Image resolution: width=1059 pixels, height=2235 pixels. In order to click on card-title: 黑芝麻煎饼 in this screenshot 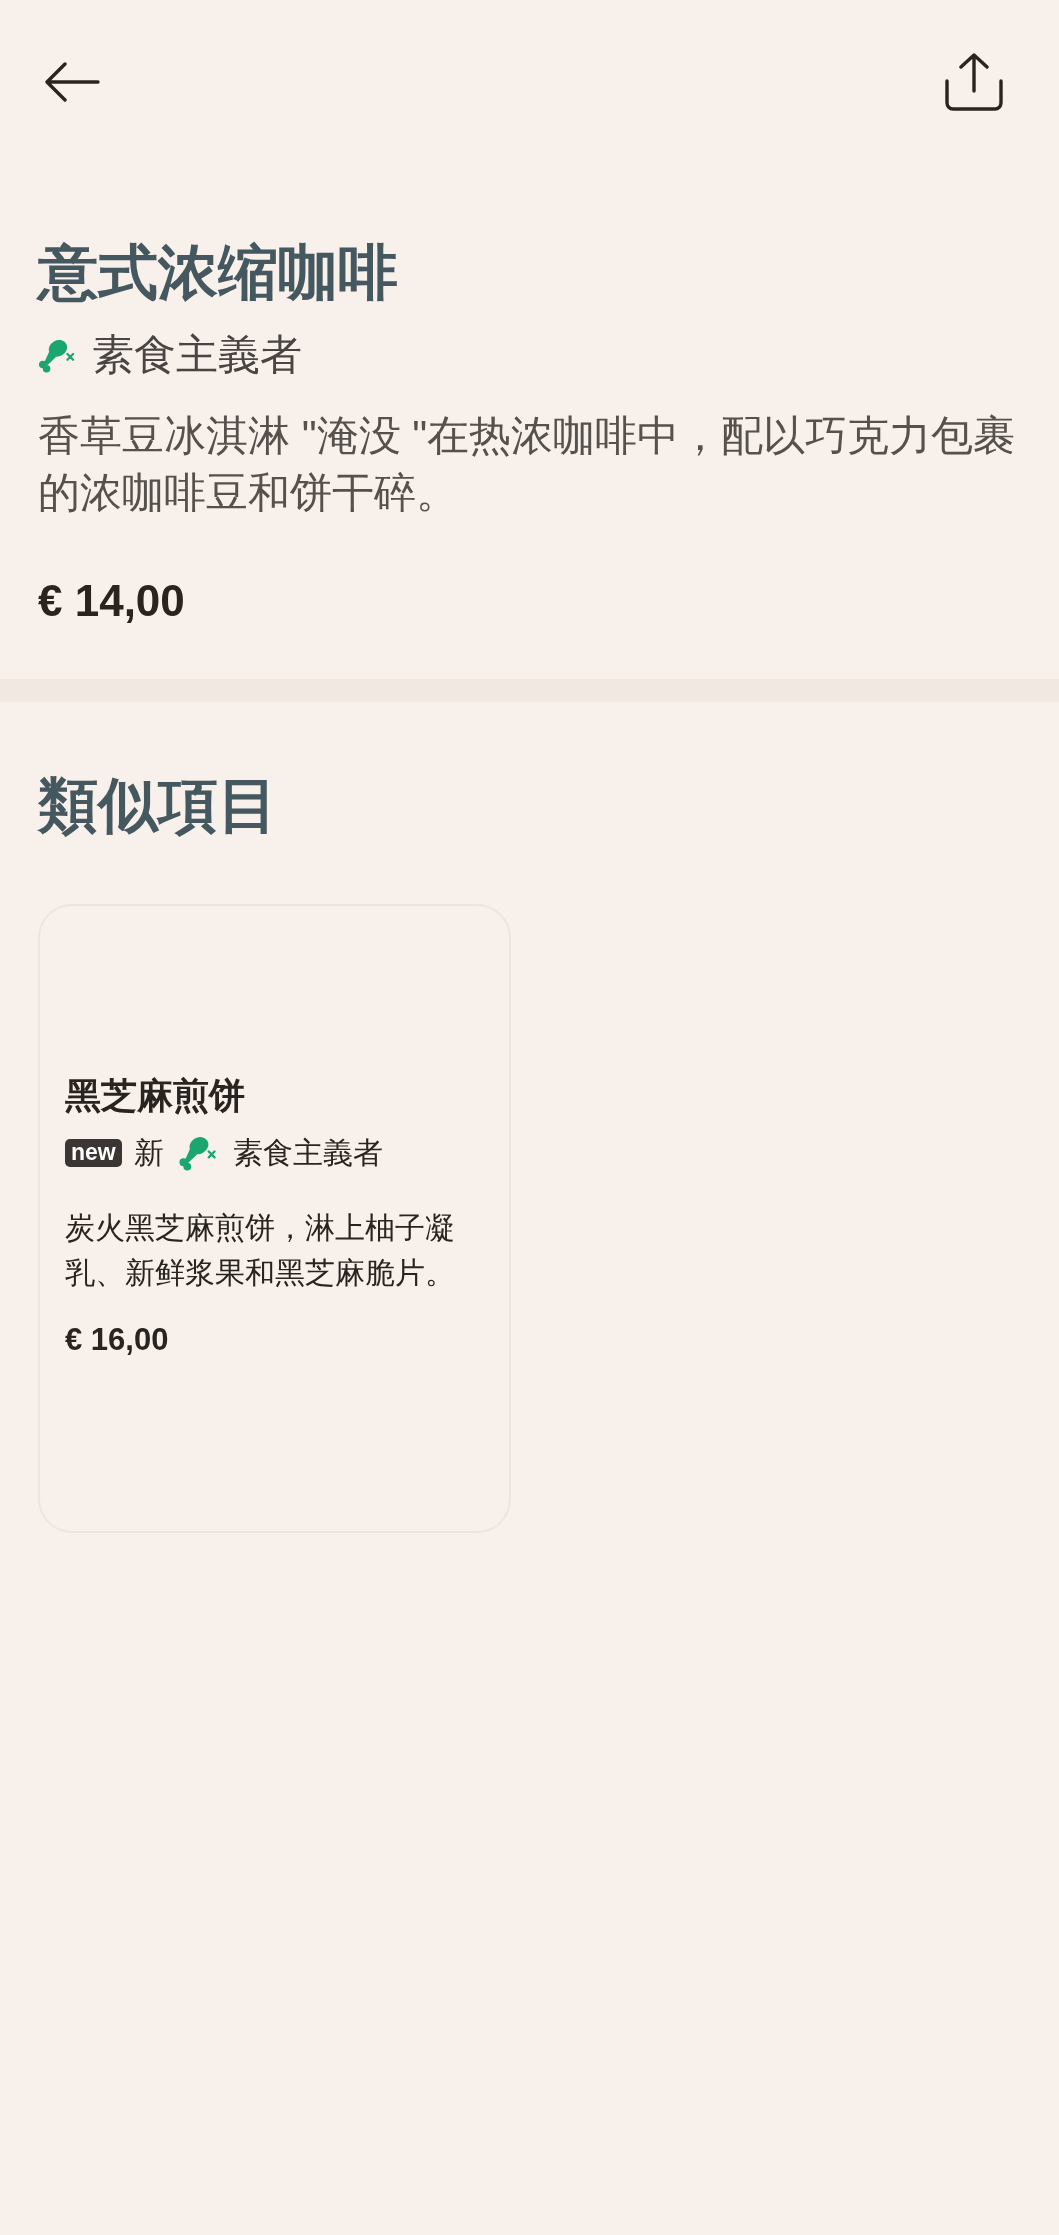, I will do `click(155, 1095)`.